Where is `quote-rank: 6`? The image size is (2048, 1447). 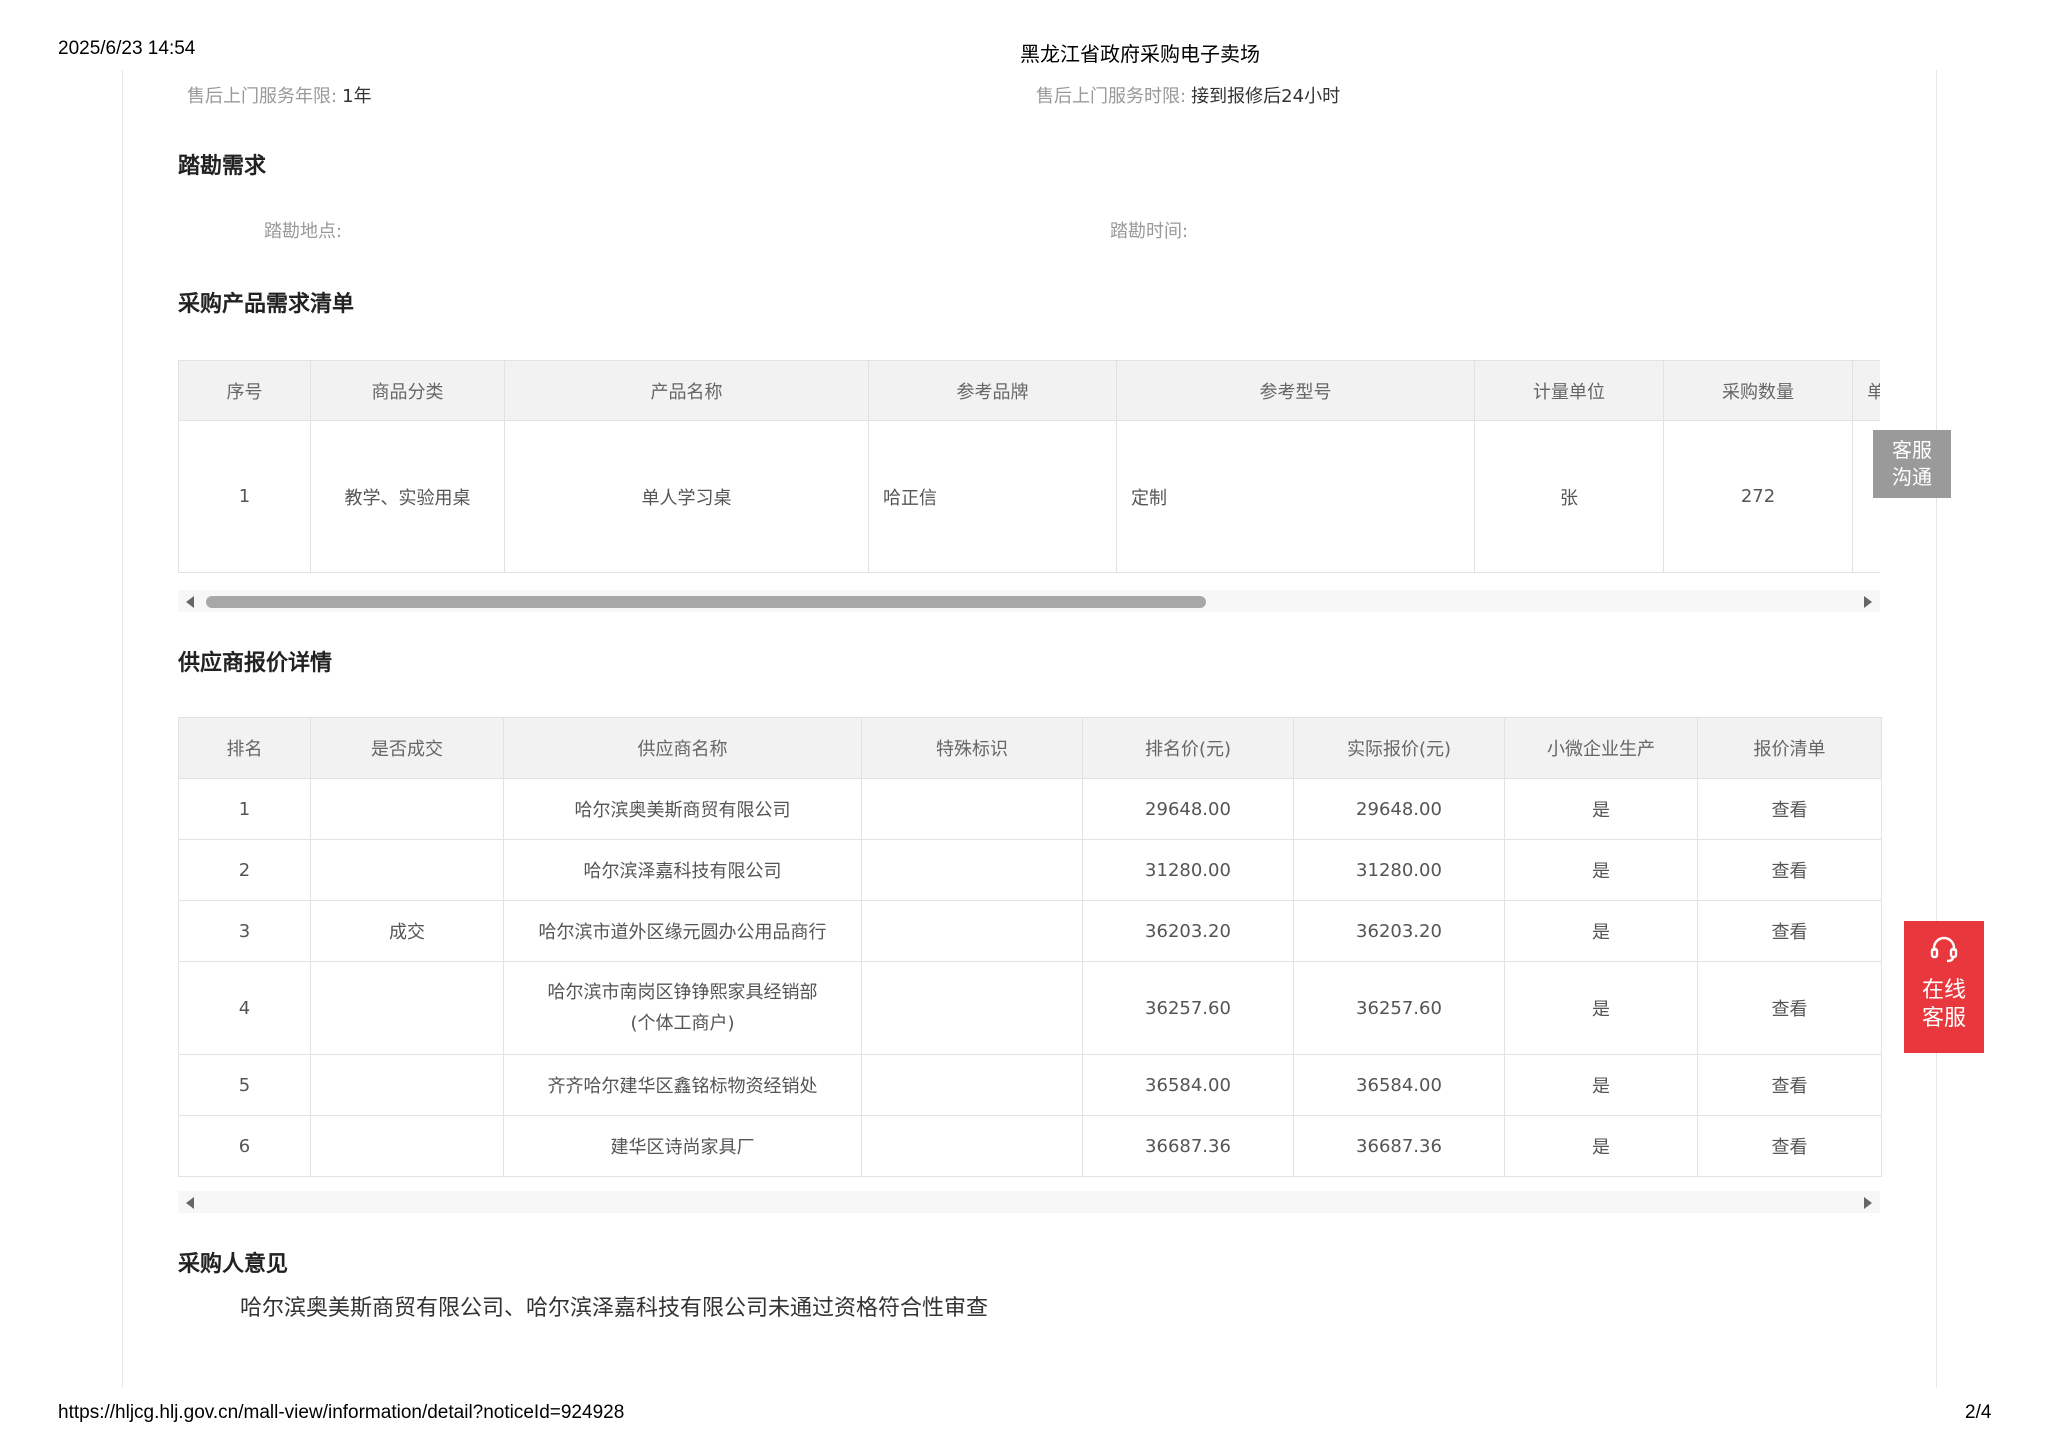
quote-rank: 6 is located at coordinates (244, 1146).